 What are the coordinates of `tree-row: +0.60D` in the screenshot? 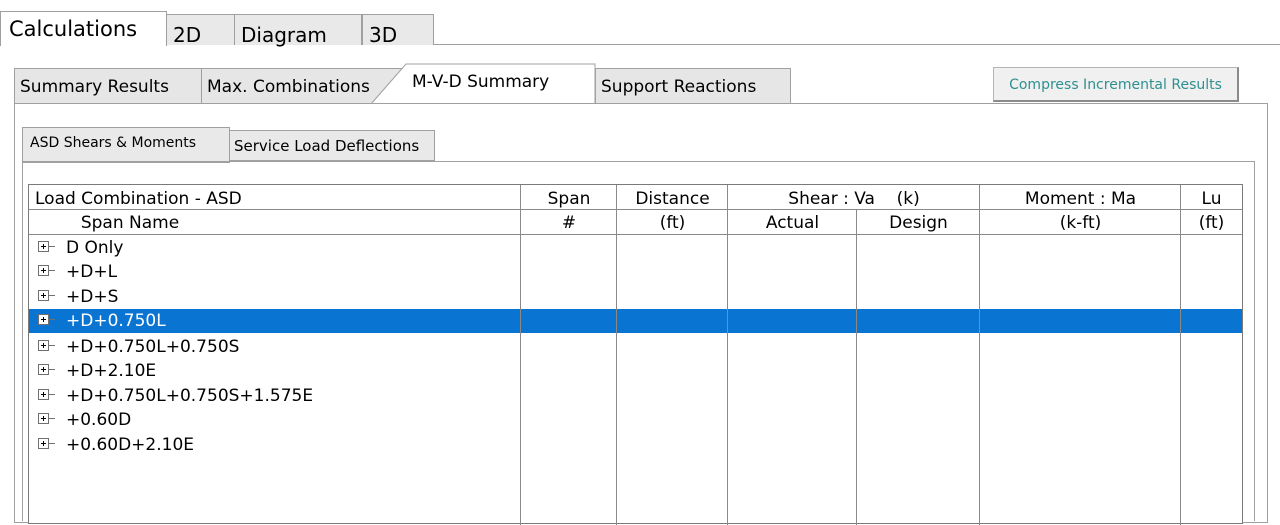 It's located at (635, 420).